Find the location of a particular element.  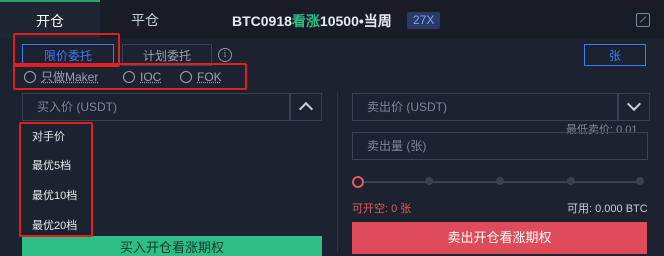

radio-label: 只做Maker is located at coordinates (70, 77).